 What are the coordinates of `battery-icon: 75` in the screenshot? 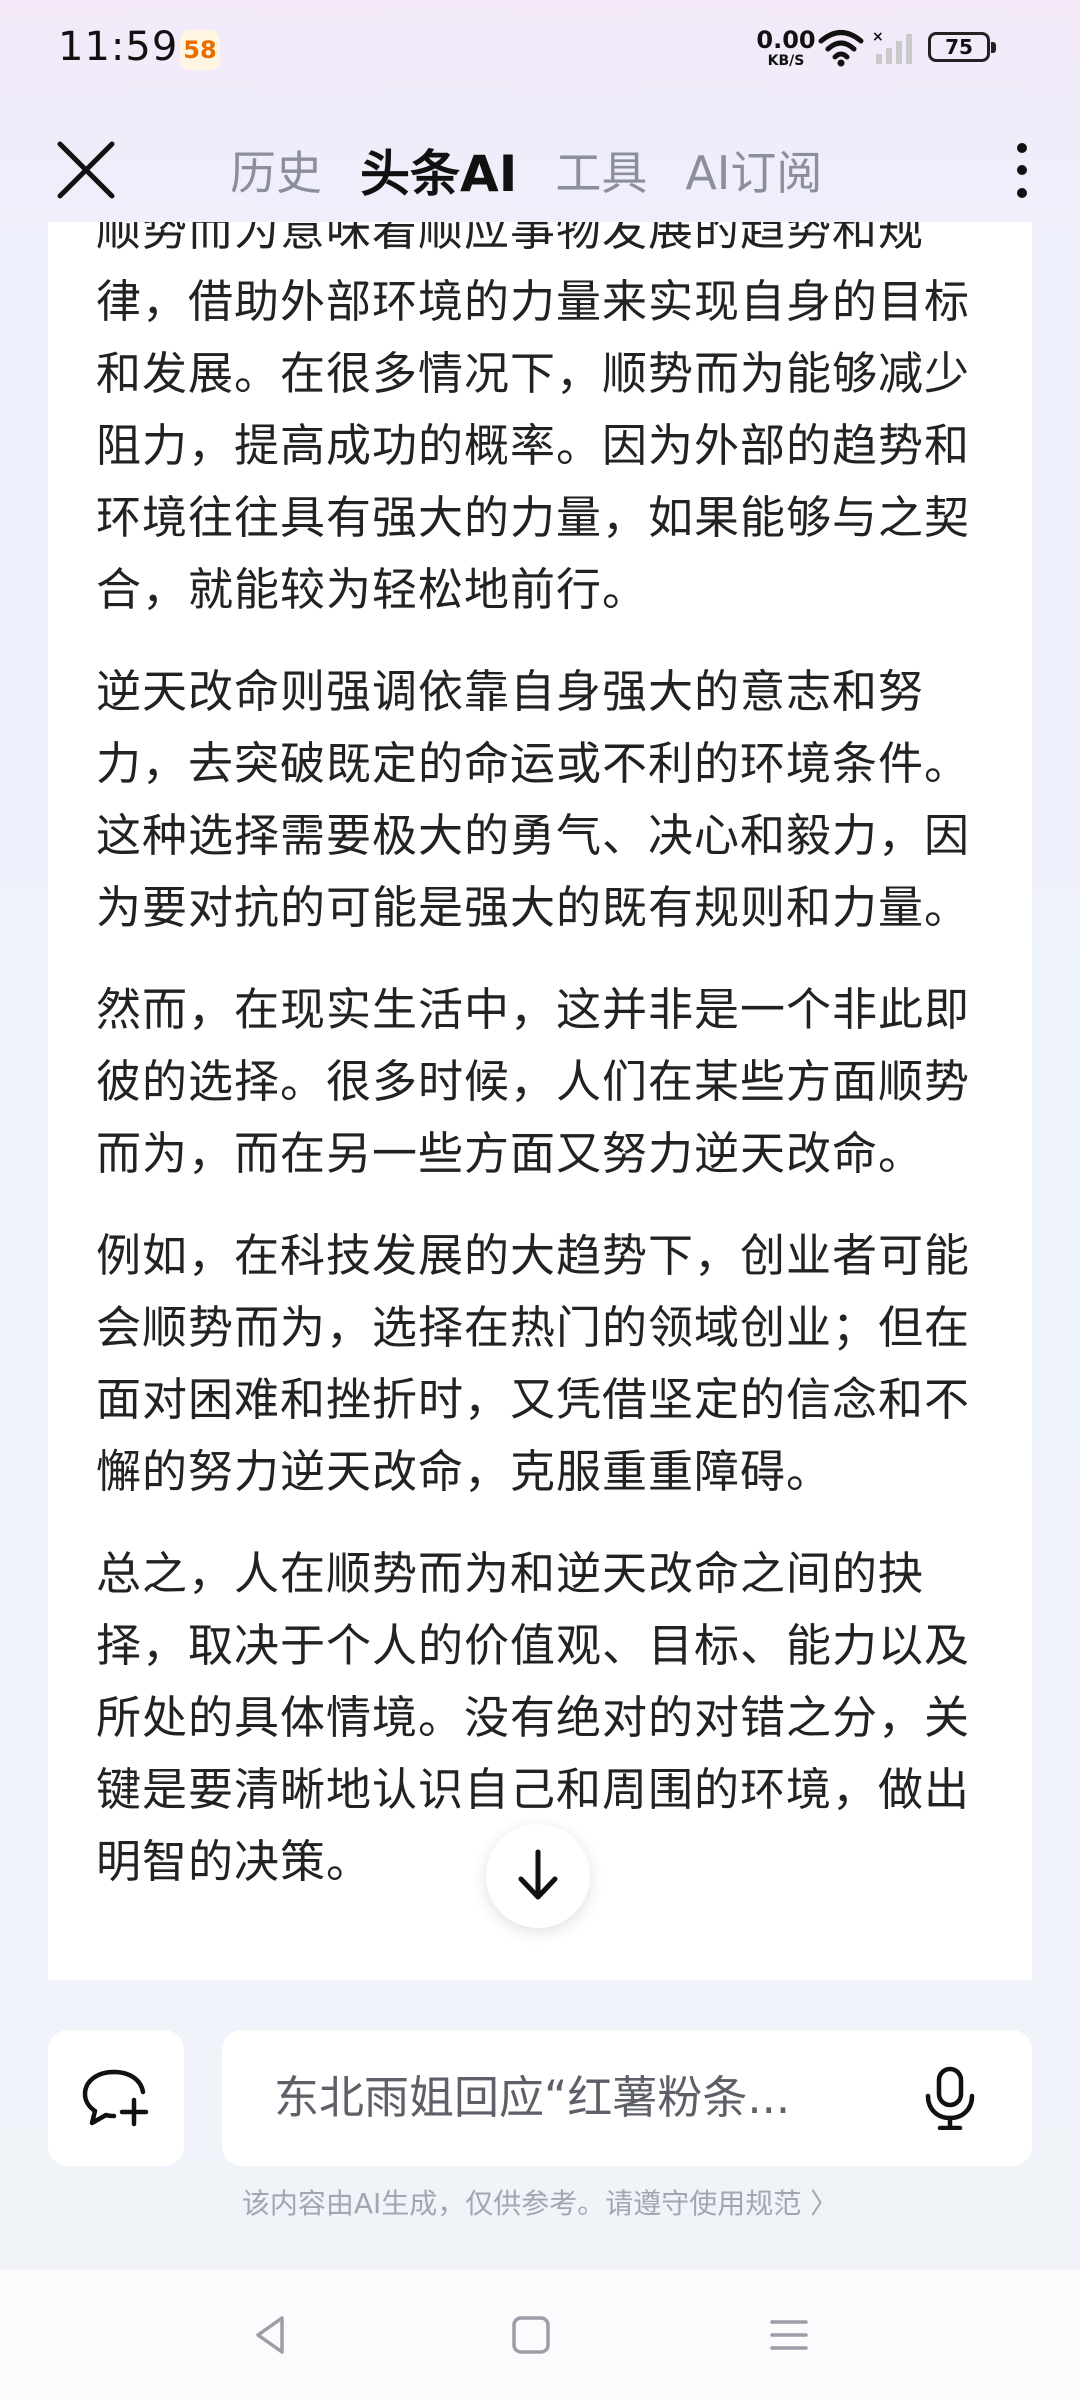 It's located at (962, 47).